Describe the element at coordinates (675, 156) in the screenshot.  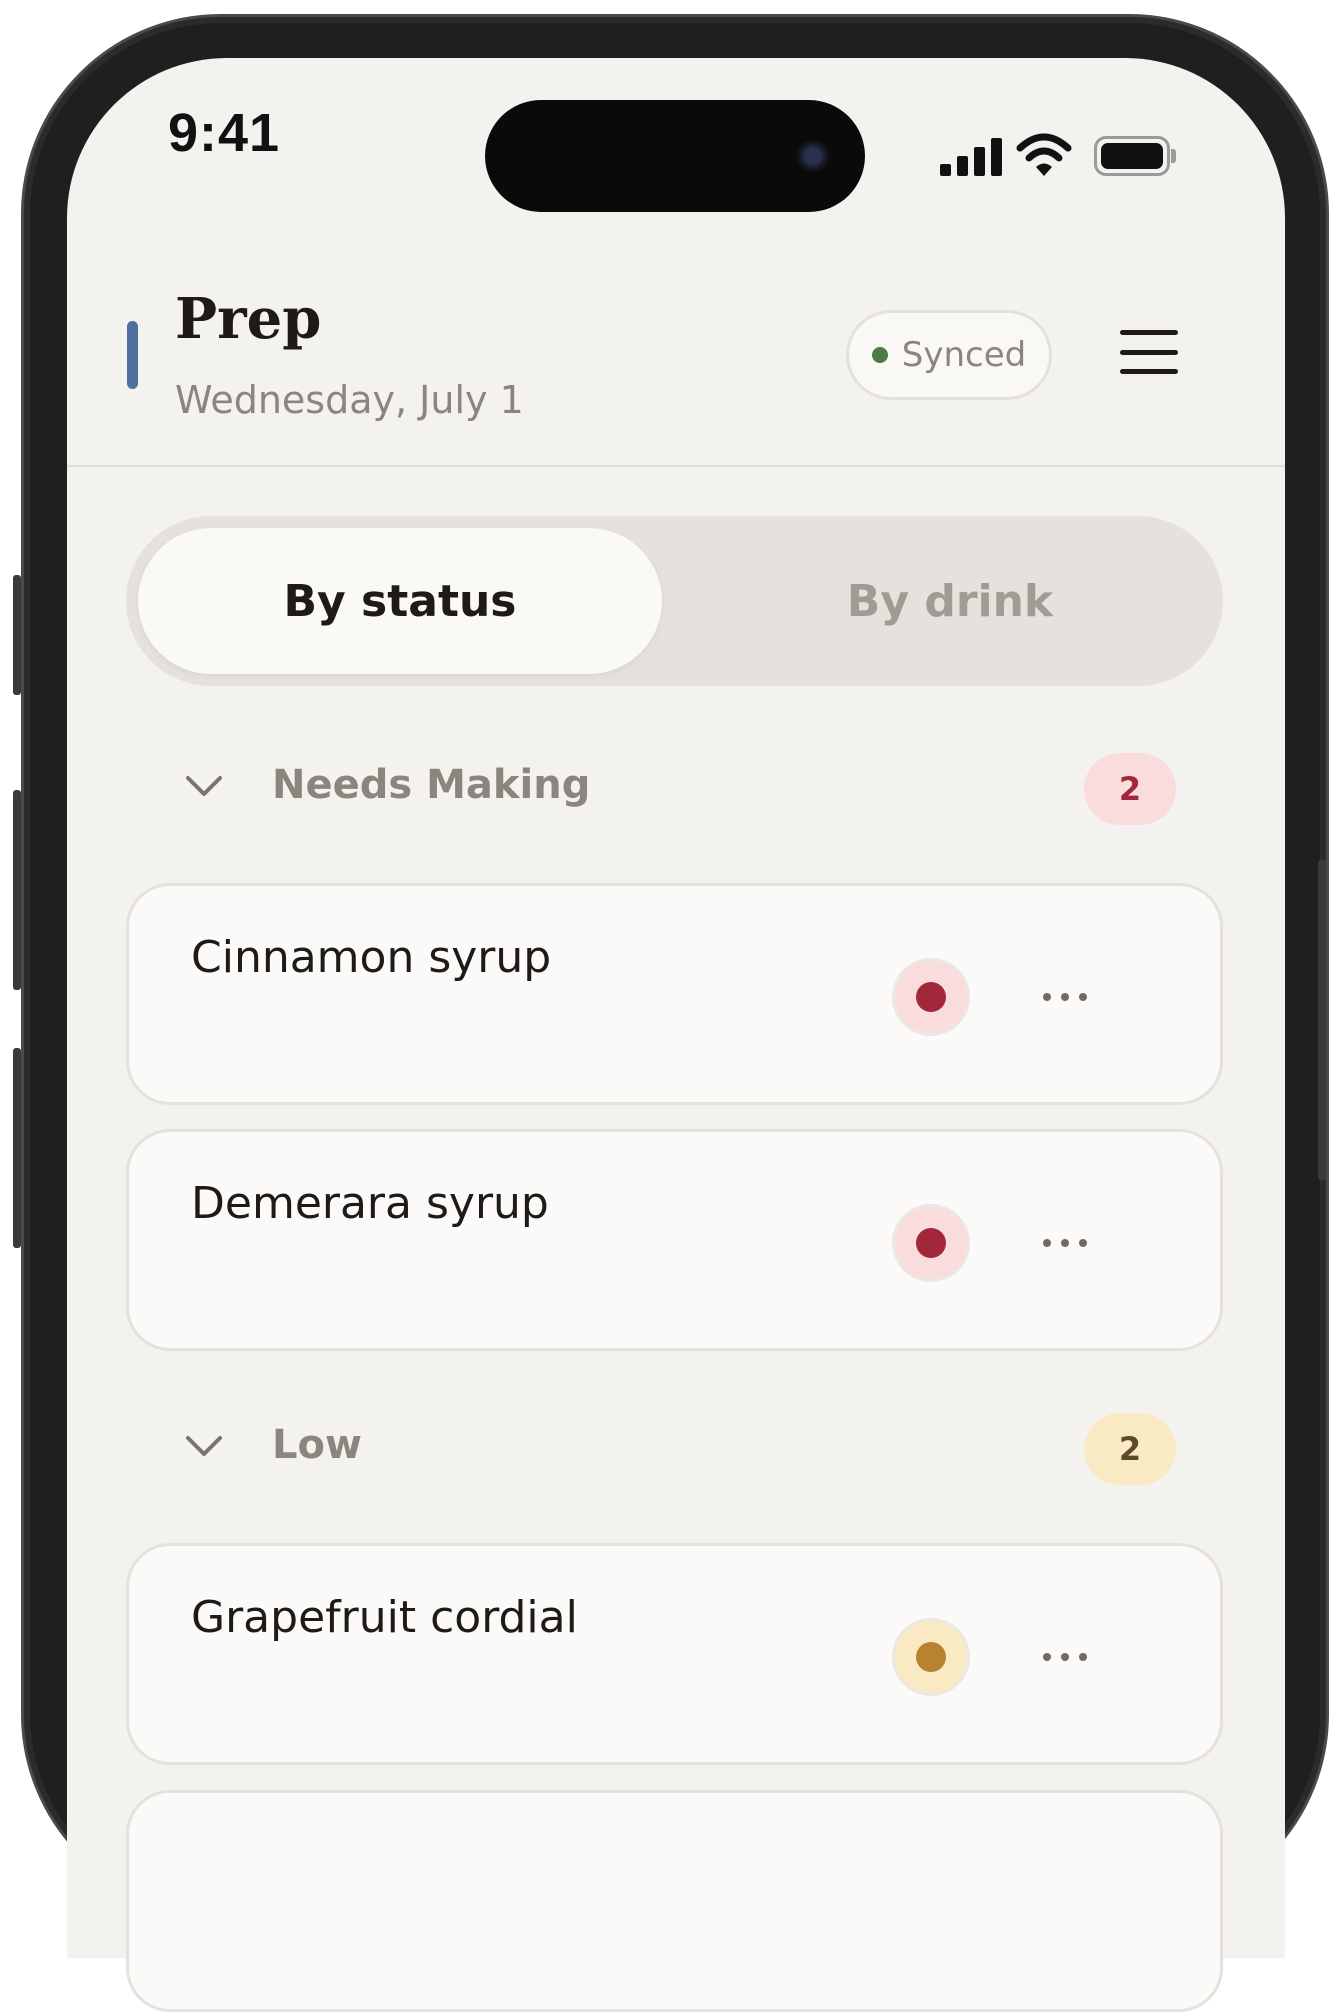
I see `dynamic-island` at that location.